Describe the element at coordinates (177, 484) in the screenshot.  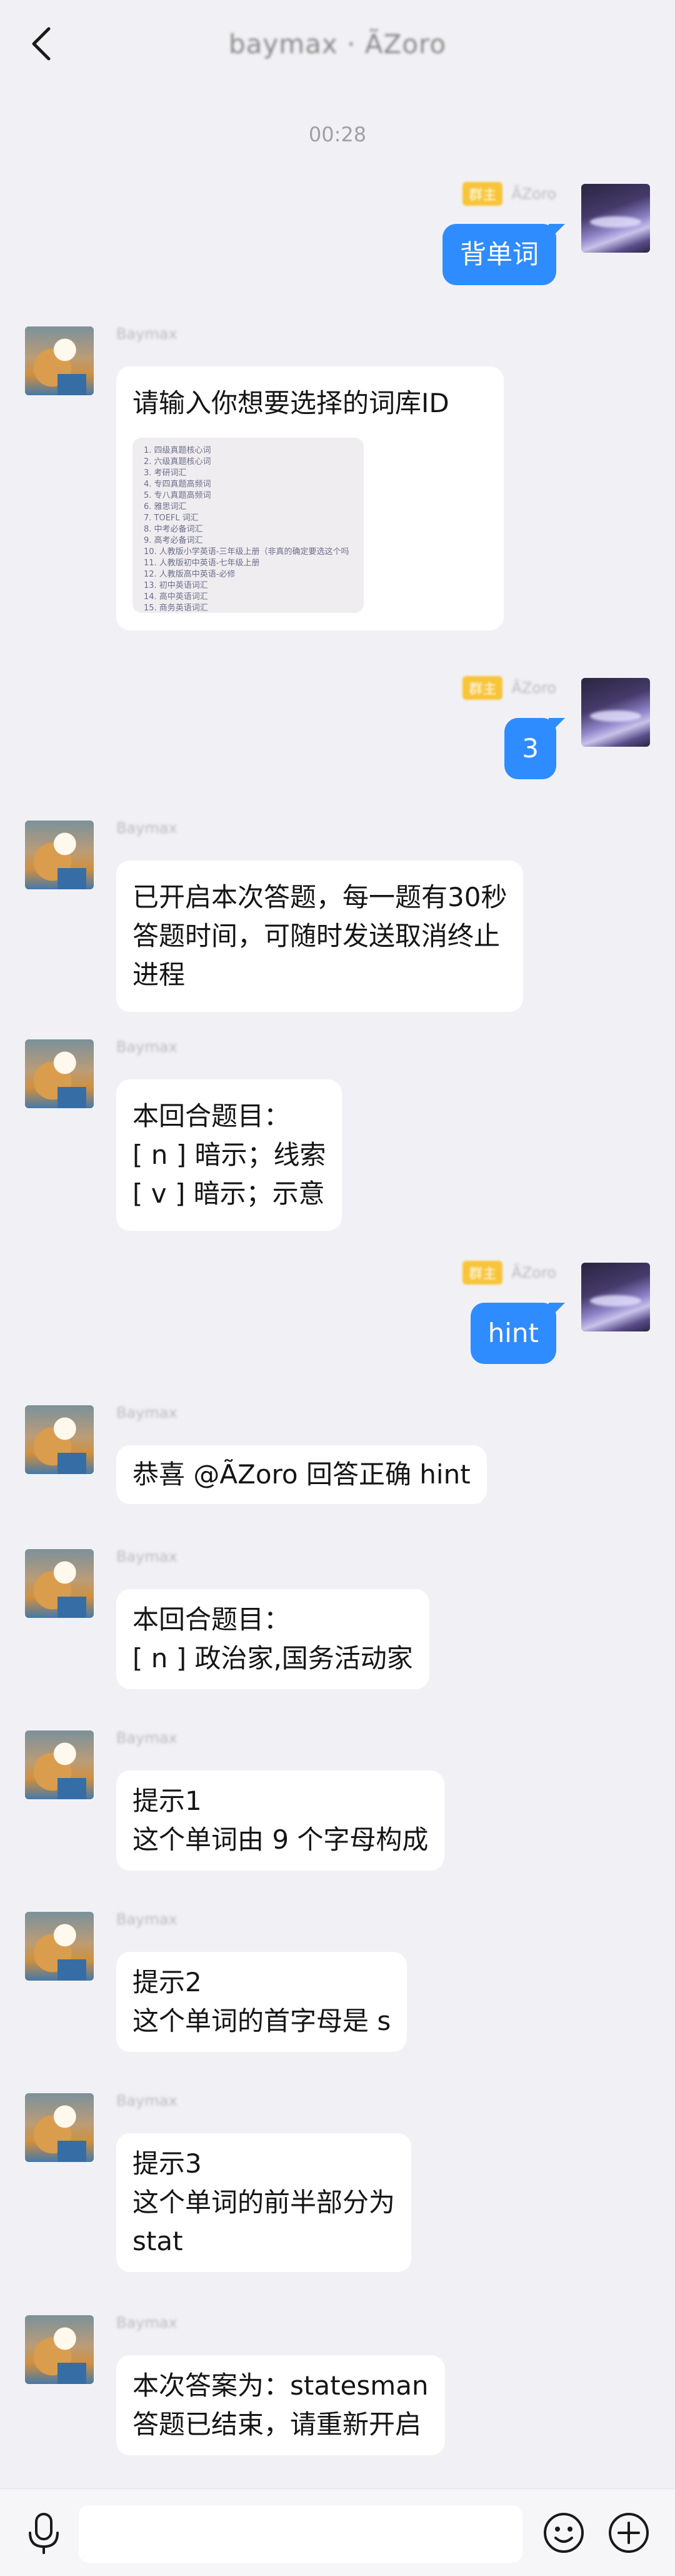
I see `library-item: 4. 专四真题高频词` at that location.